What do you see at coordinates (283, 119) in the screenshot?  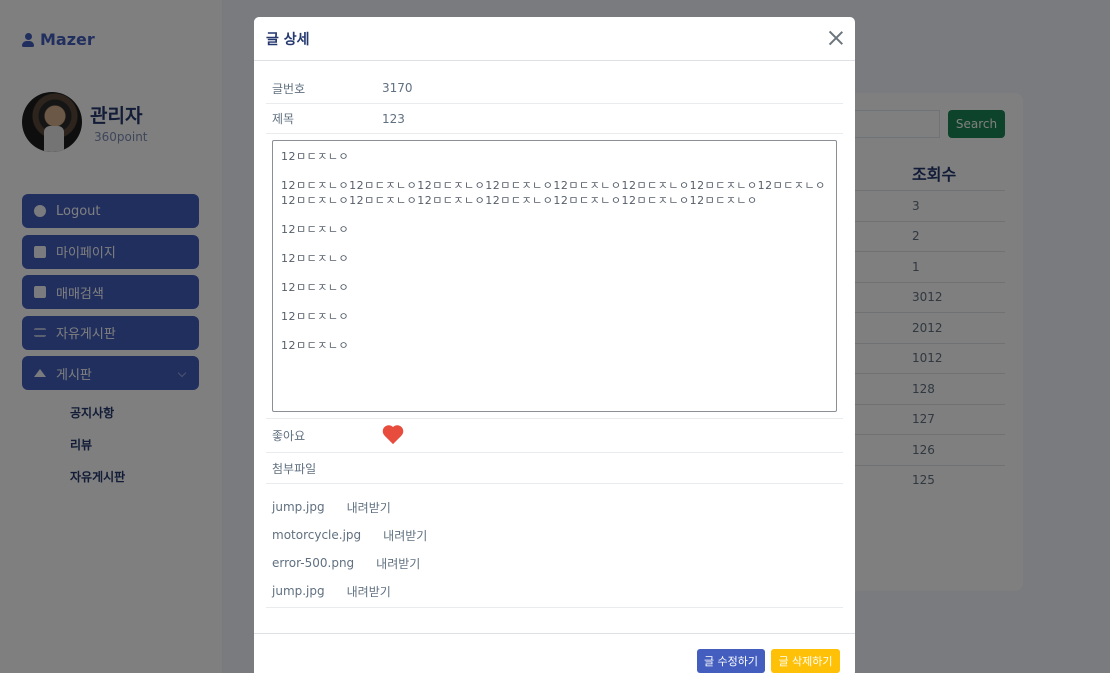 I see `post-title-label: 제목` at bounding box center [283, 119].